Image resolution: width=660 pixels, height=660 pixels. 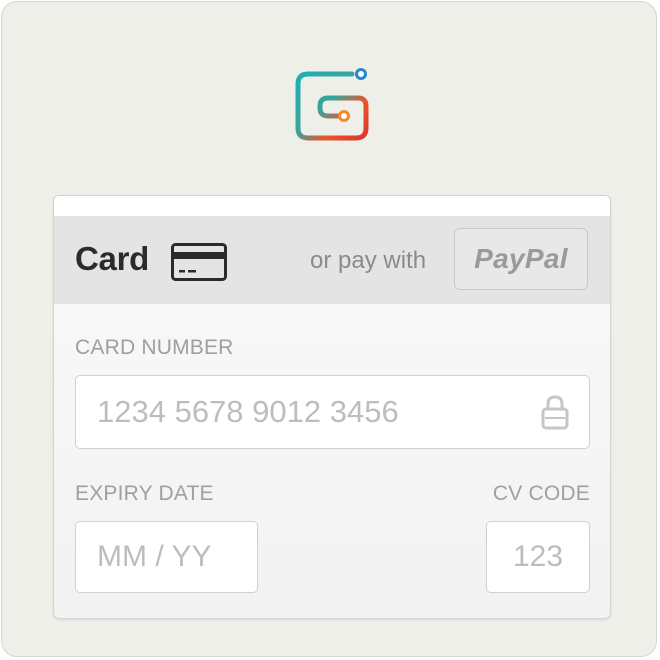 What do you see at coordinates (112, 259) in the screenshot?
I see `tab-card: Card` at bounding box center [112, 259].